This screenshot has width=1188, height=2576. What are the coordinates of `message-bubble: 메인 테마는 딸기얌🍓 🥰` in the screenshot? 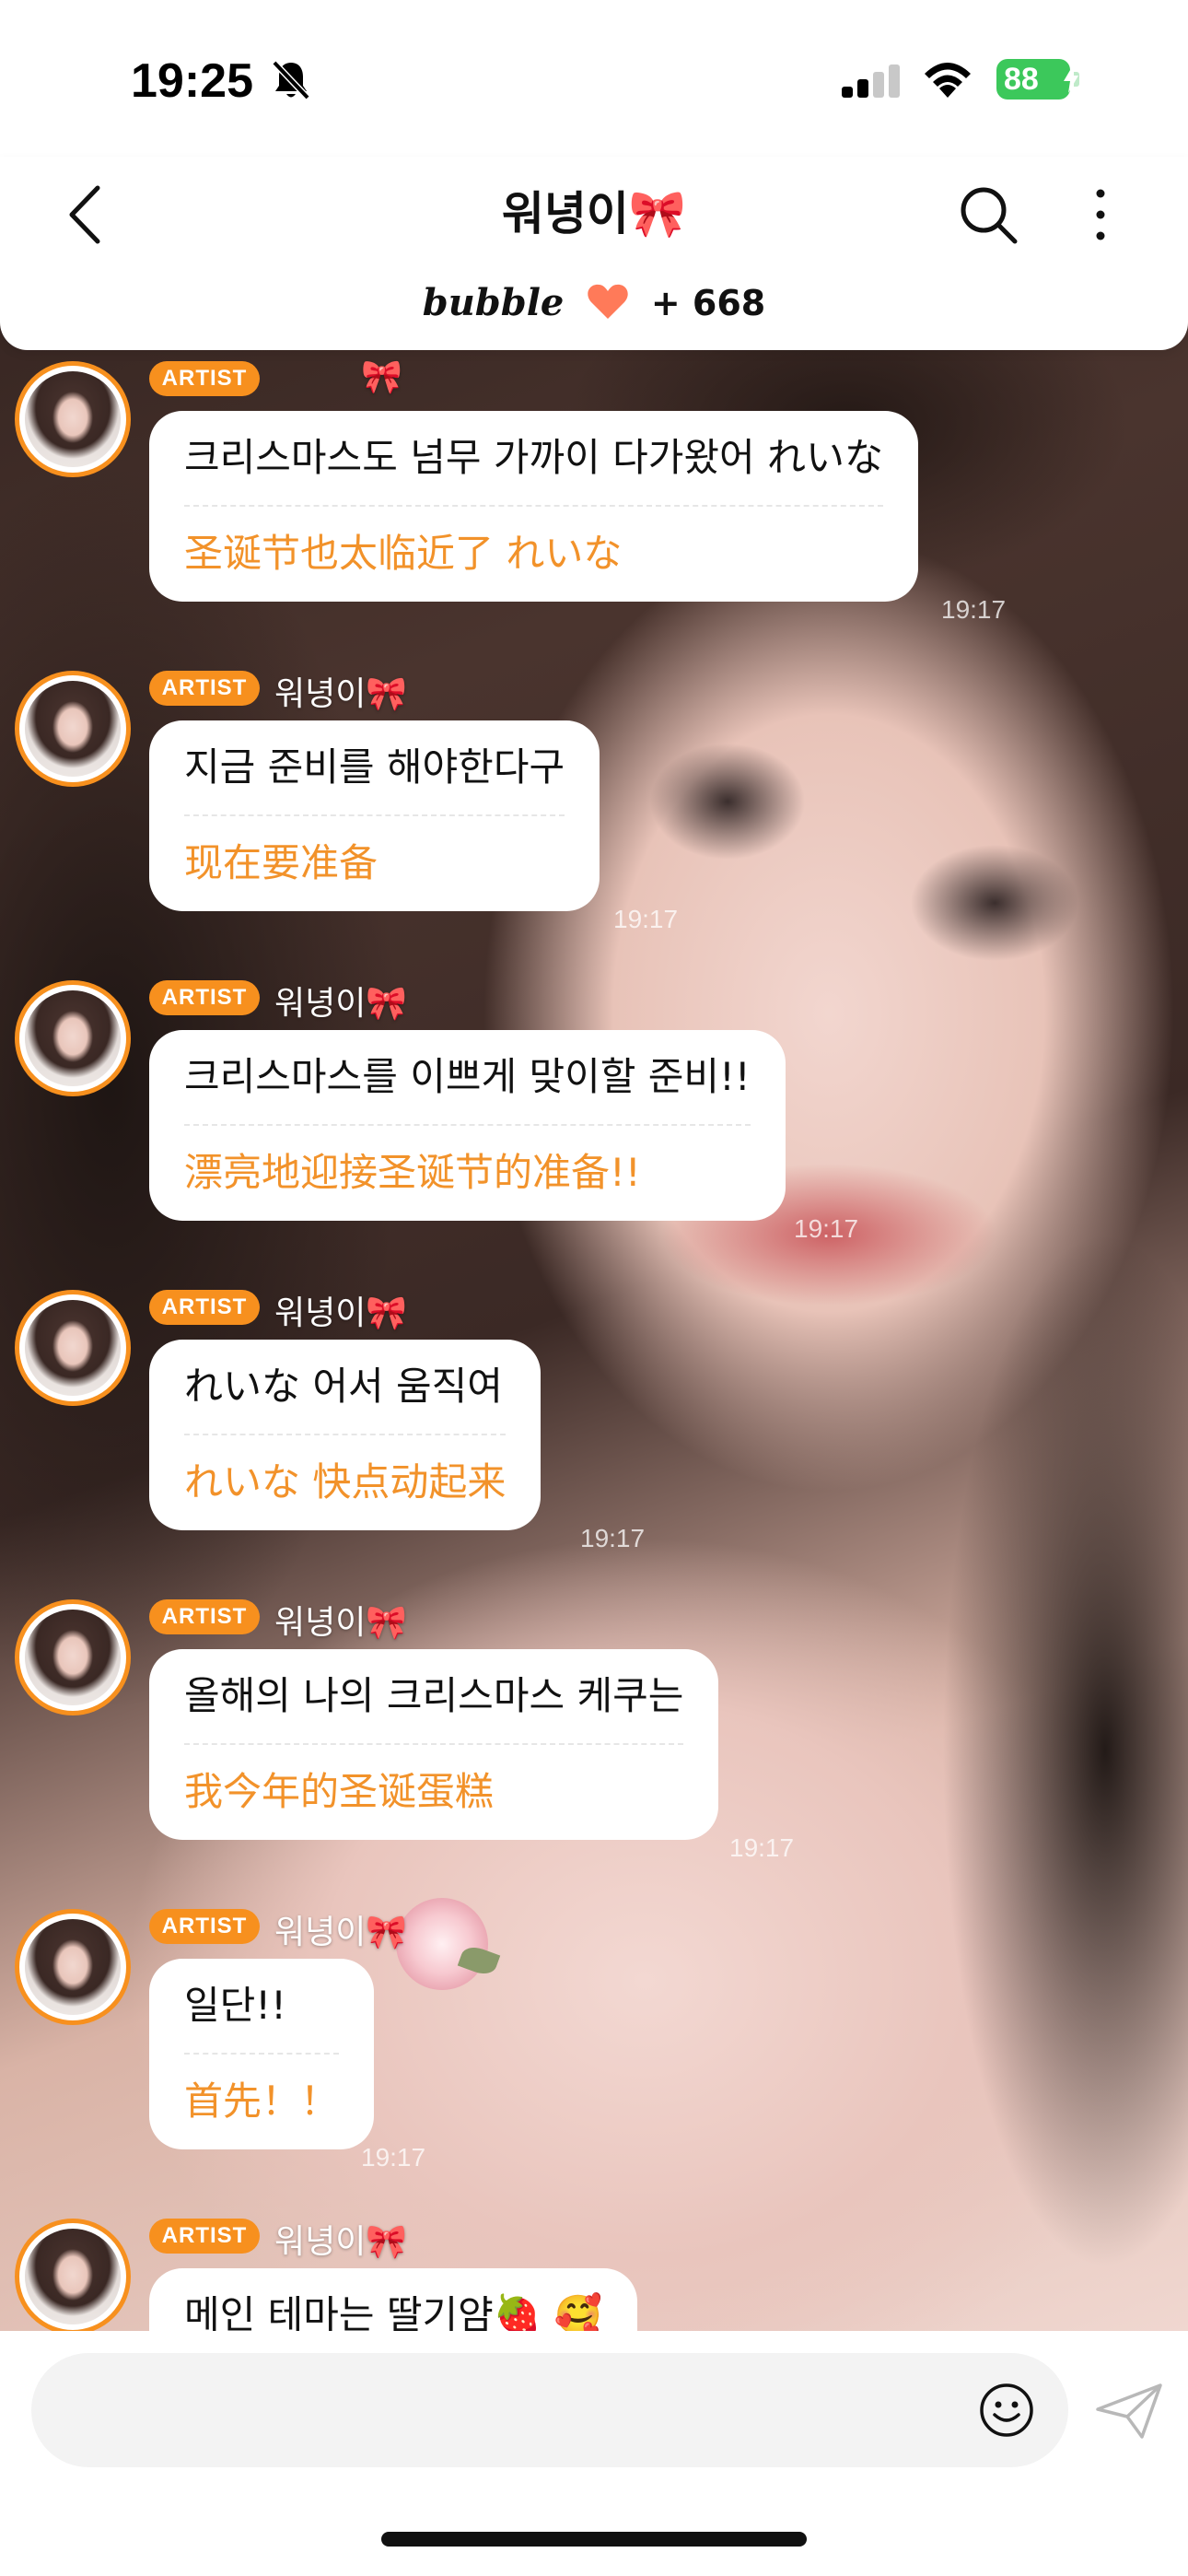 It's located at (393, 2299).